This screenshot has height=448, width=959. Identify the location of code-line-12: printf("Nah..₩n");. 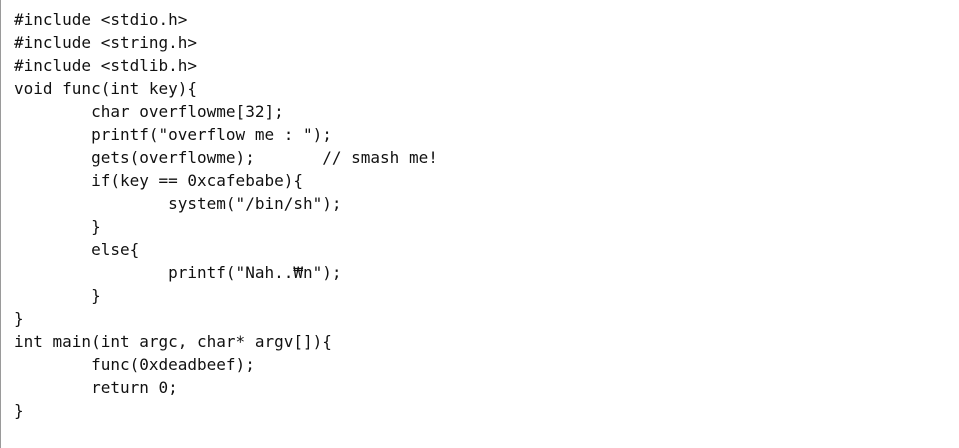
(178, 272).